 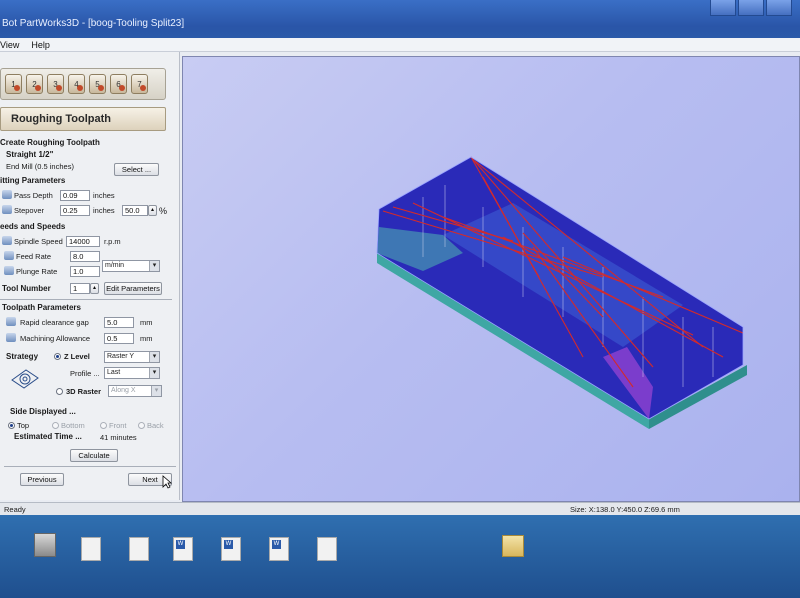 I want to click on pass-depth-input: 0.09, so click(x=75, y=195).